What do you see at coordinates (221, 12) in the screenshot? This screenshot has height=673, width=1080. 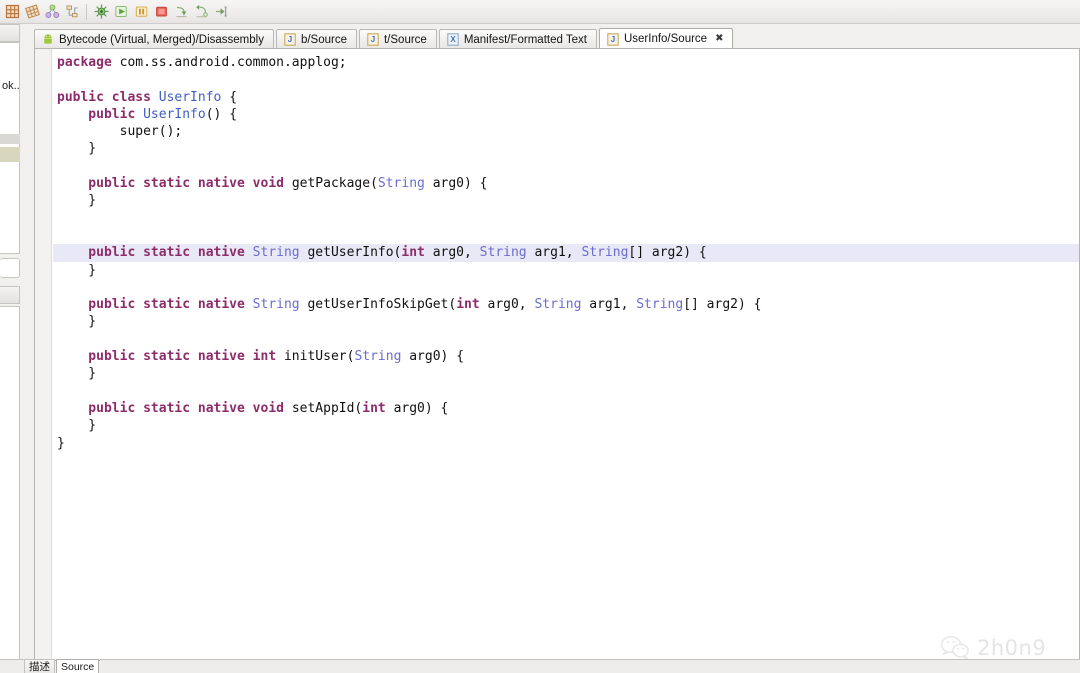 I see `step-return-icon` at bounding box center [221, 12].